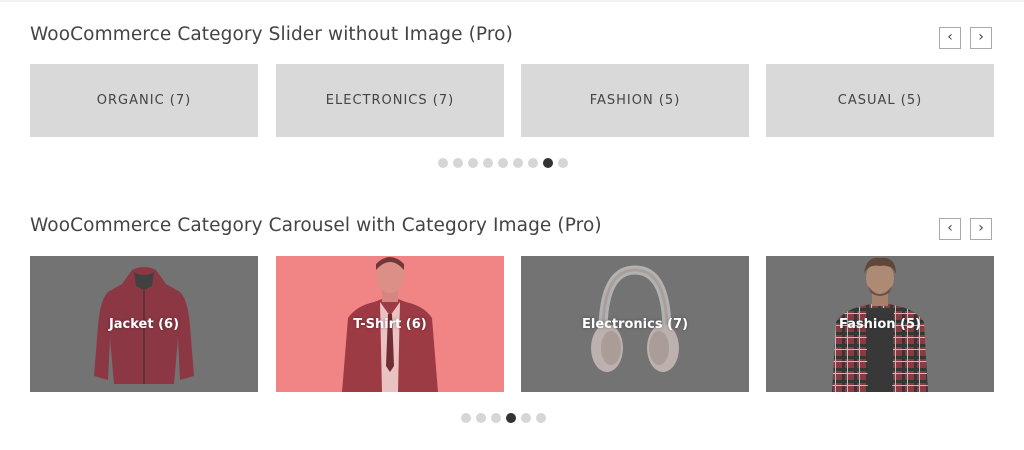 The width and height of the screenshot is (1024, 450). I want to click on category-tile-label: FASHION (5), so click(635, 100).